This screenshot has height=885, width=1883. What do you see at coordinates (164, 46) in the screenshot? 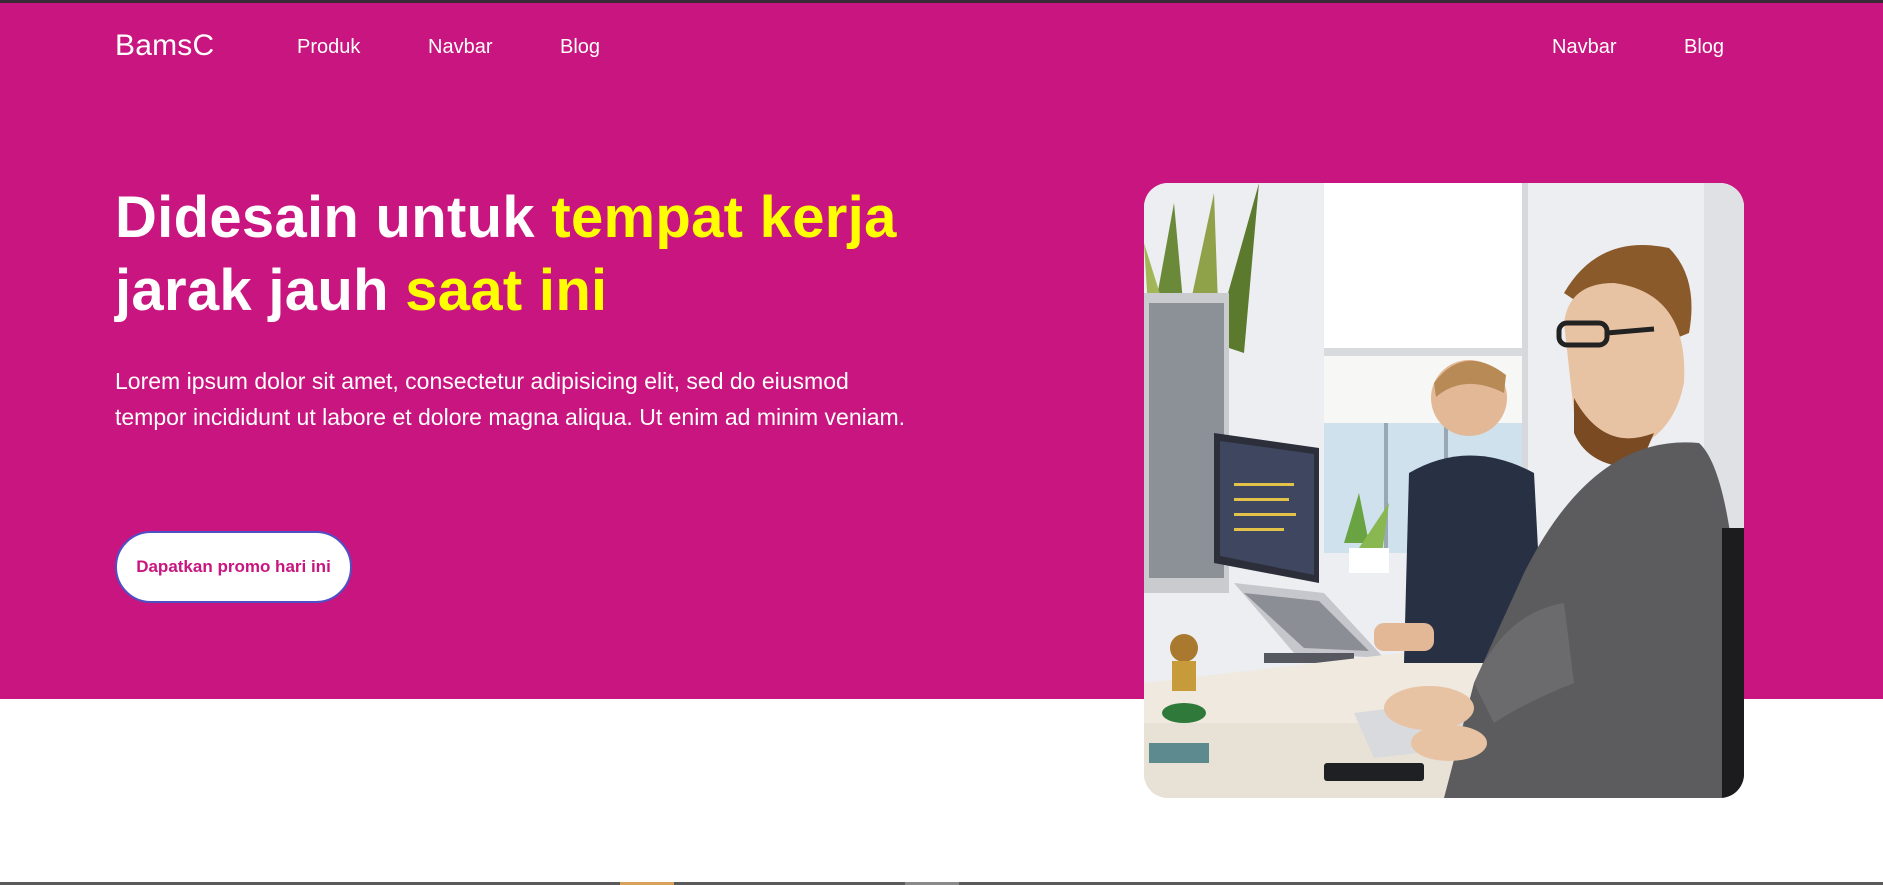
I see `brand-logo: BamsC` at bounding box center [164, 46].